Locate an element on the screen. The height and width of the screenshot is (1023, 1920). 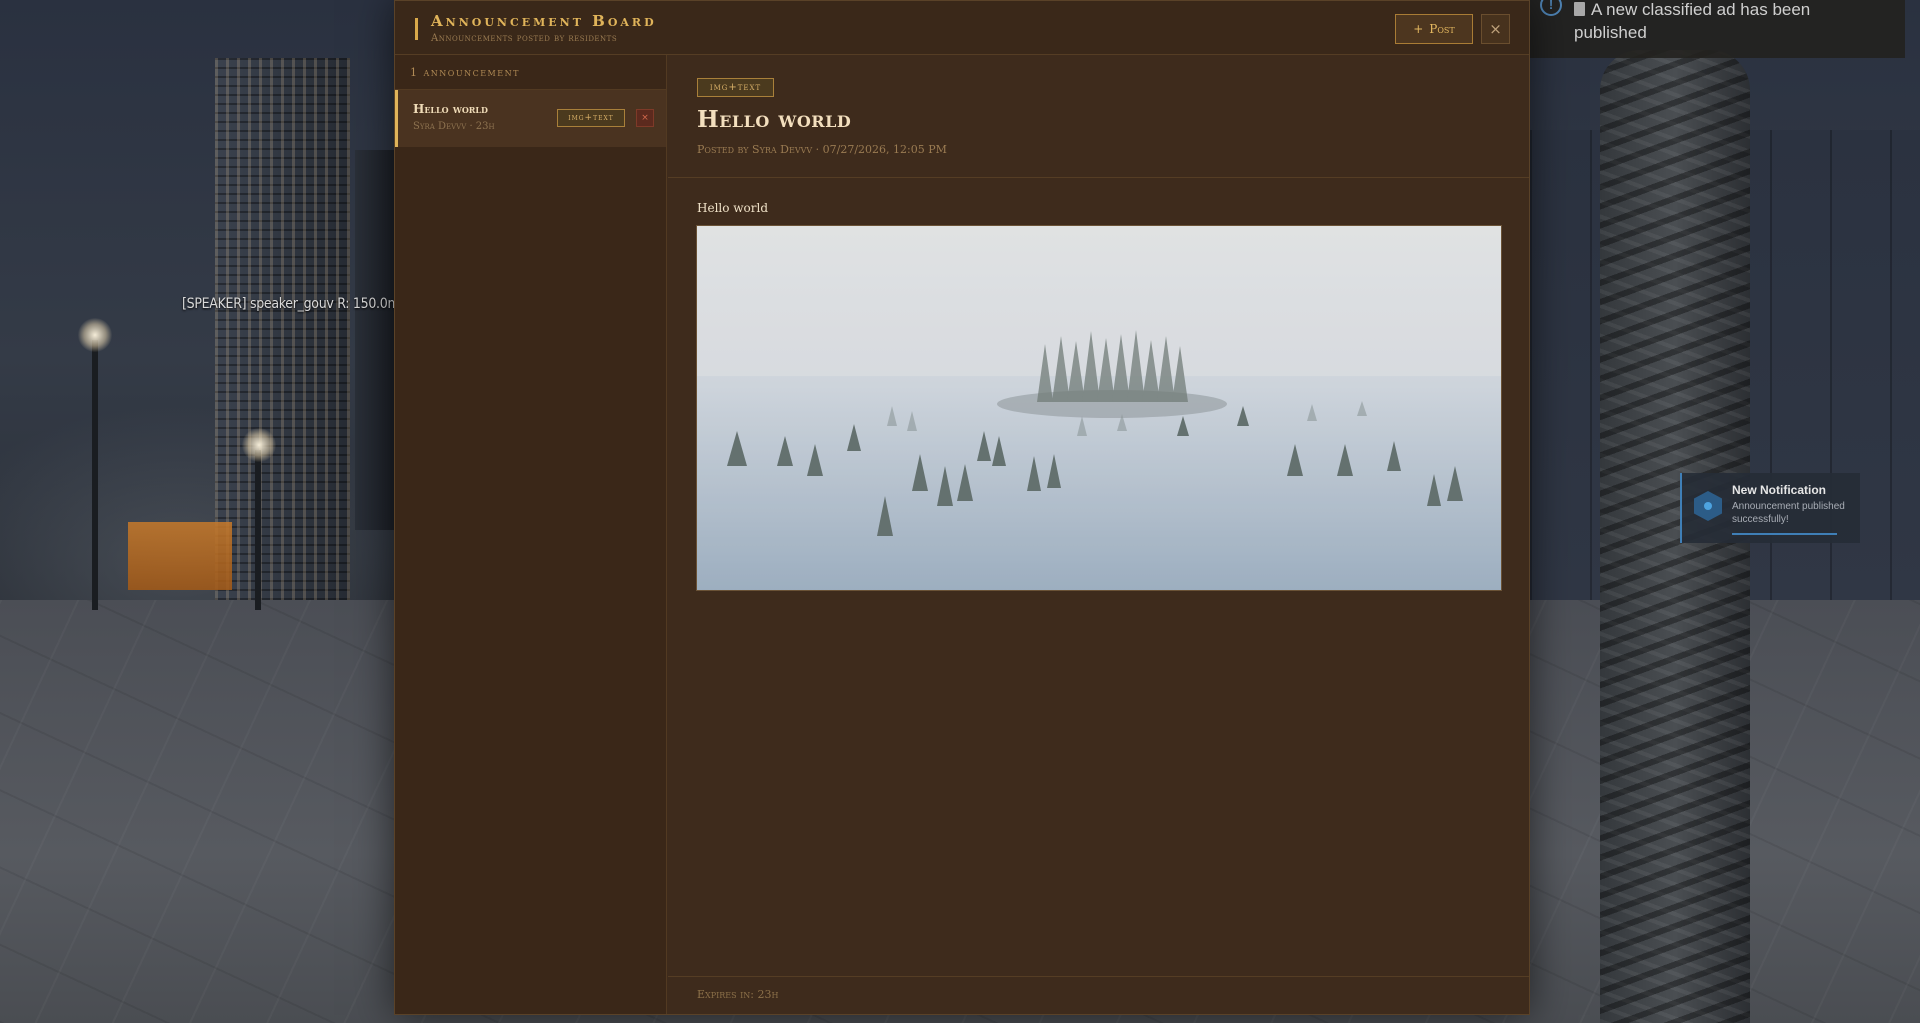
announcement-count: 1 announcement is located at coordinates (465, 72).